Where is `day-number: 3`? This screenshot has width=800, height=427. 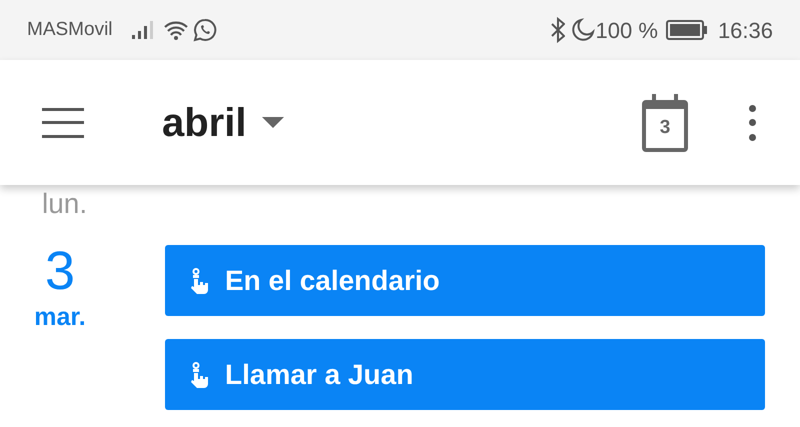
day-number: 3 is located at coordinates (60, 271).